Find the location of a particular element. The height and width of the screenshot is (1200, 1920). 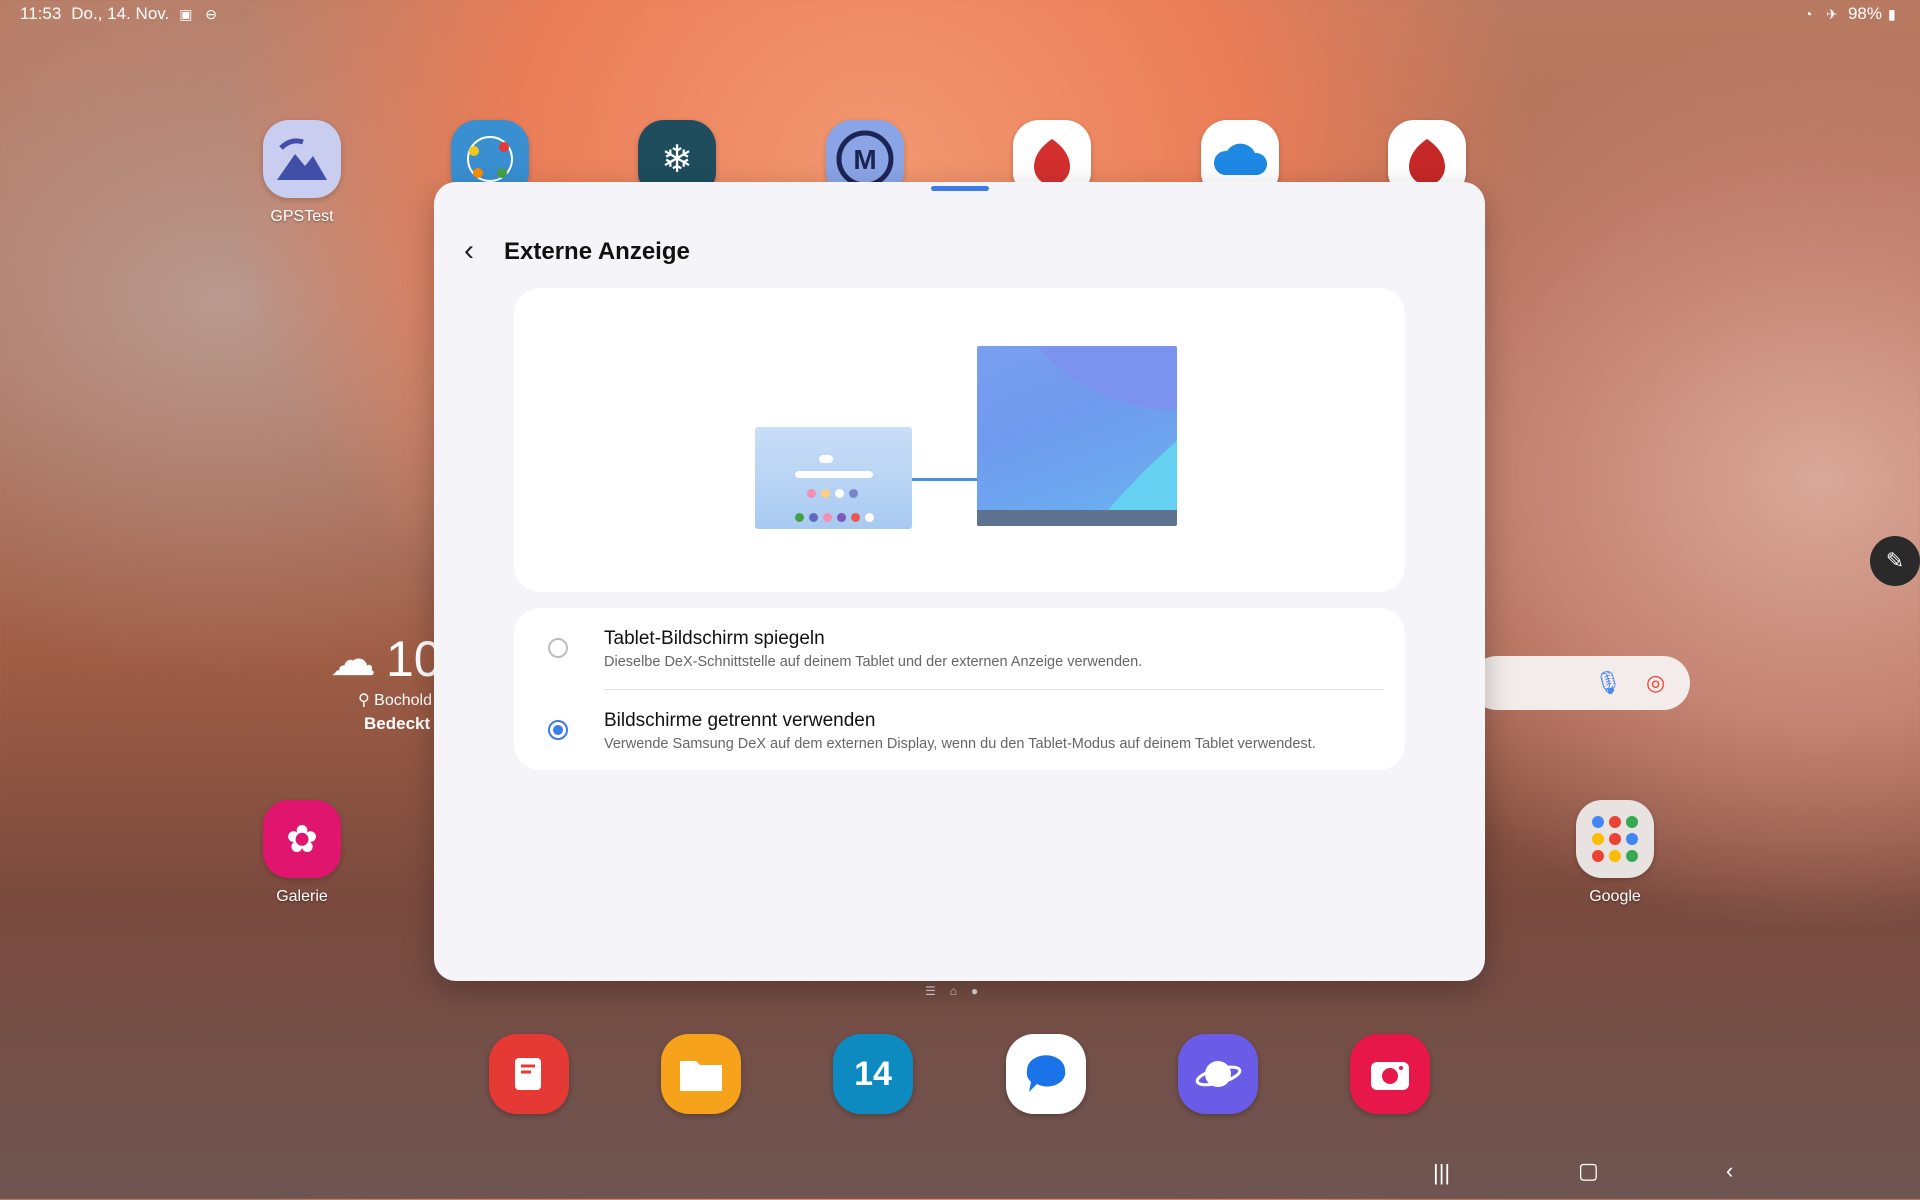

app-gpstest: GPSTest is located at coordinates (302, 173).